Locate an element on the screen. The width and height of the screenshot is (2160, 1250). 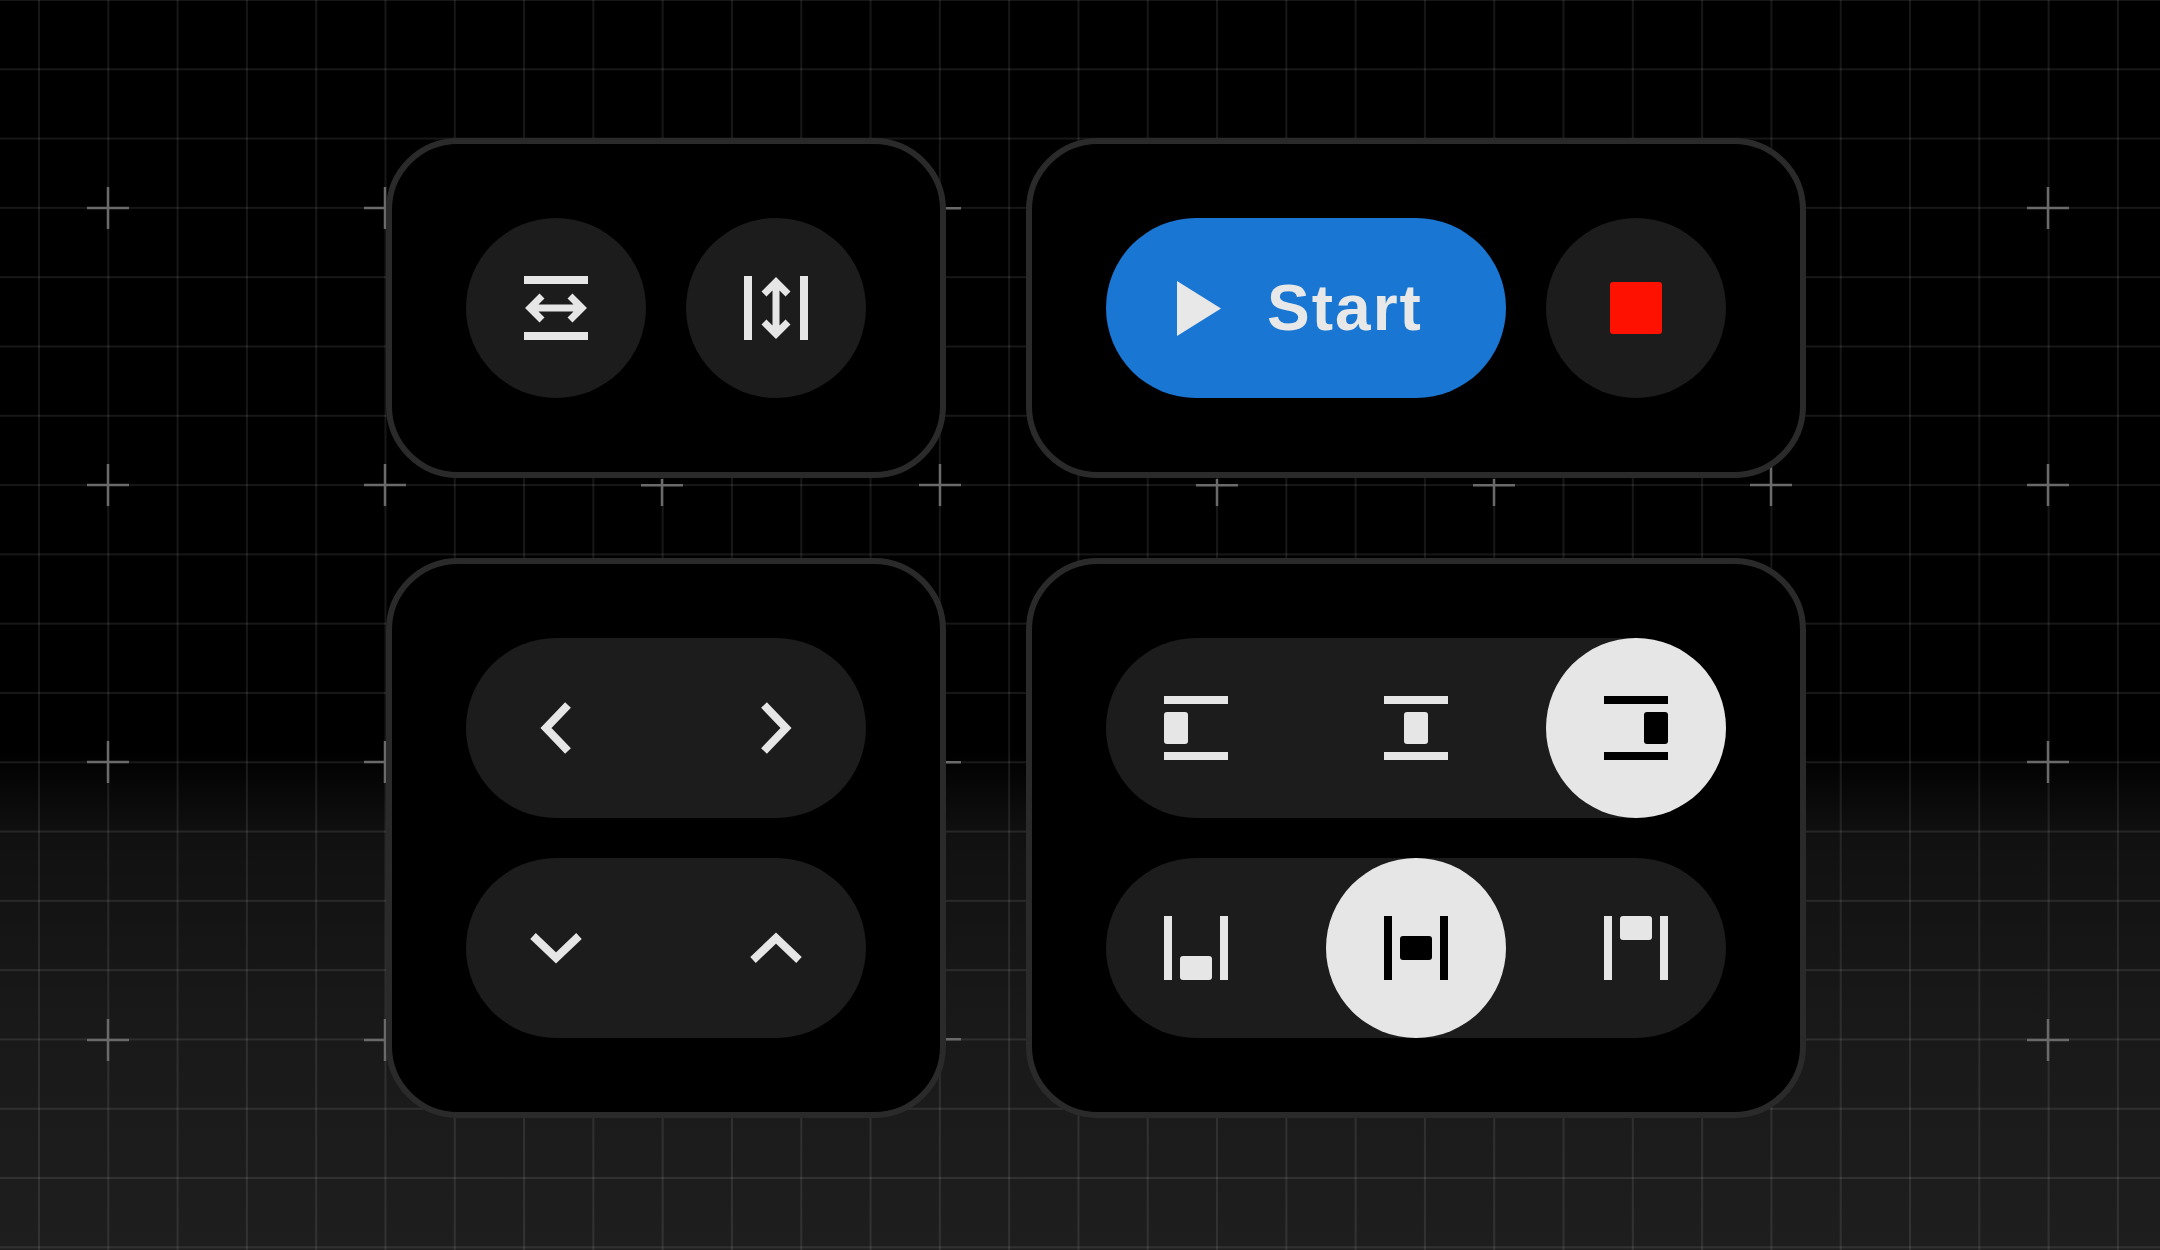
vertical-arrow-between-bars-icon is located at coordinates (776, 308).